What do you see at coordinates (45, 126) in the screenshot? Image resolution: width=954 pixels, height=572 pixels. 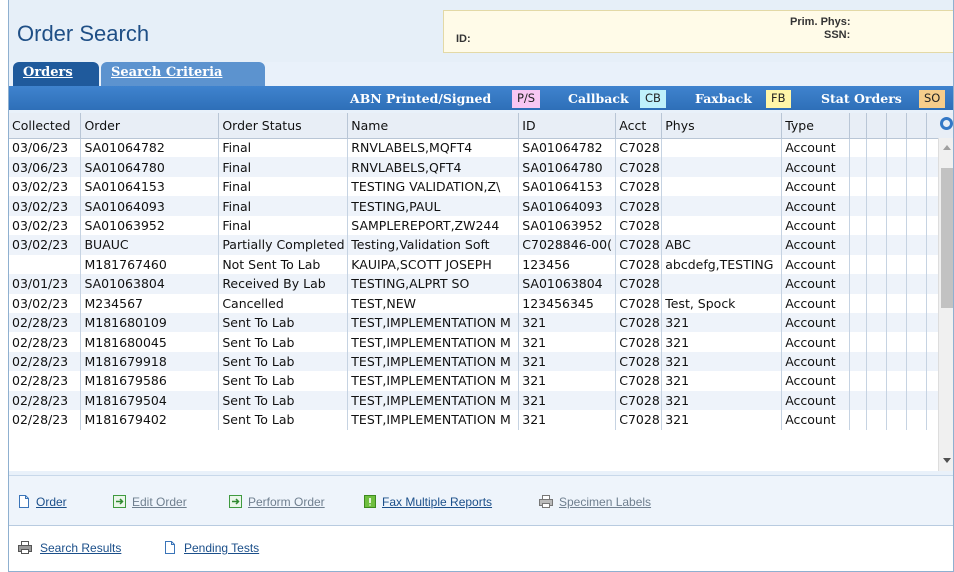 I see `column-header: Collected` at bounding box center [45, 126].